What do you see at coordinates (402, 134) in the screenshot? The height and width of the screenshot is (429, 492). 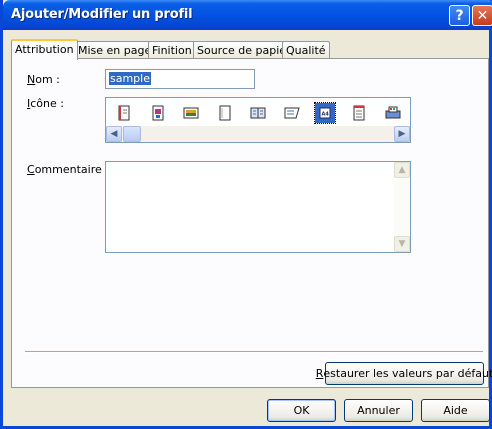 I see `scroll-right-icon: ▶` at bounding box center [402, 134].